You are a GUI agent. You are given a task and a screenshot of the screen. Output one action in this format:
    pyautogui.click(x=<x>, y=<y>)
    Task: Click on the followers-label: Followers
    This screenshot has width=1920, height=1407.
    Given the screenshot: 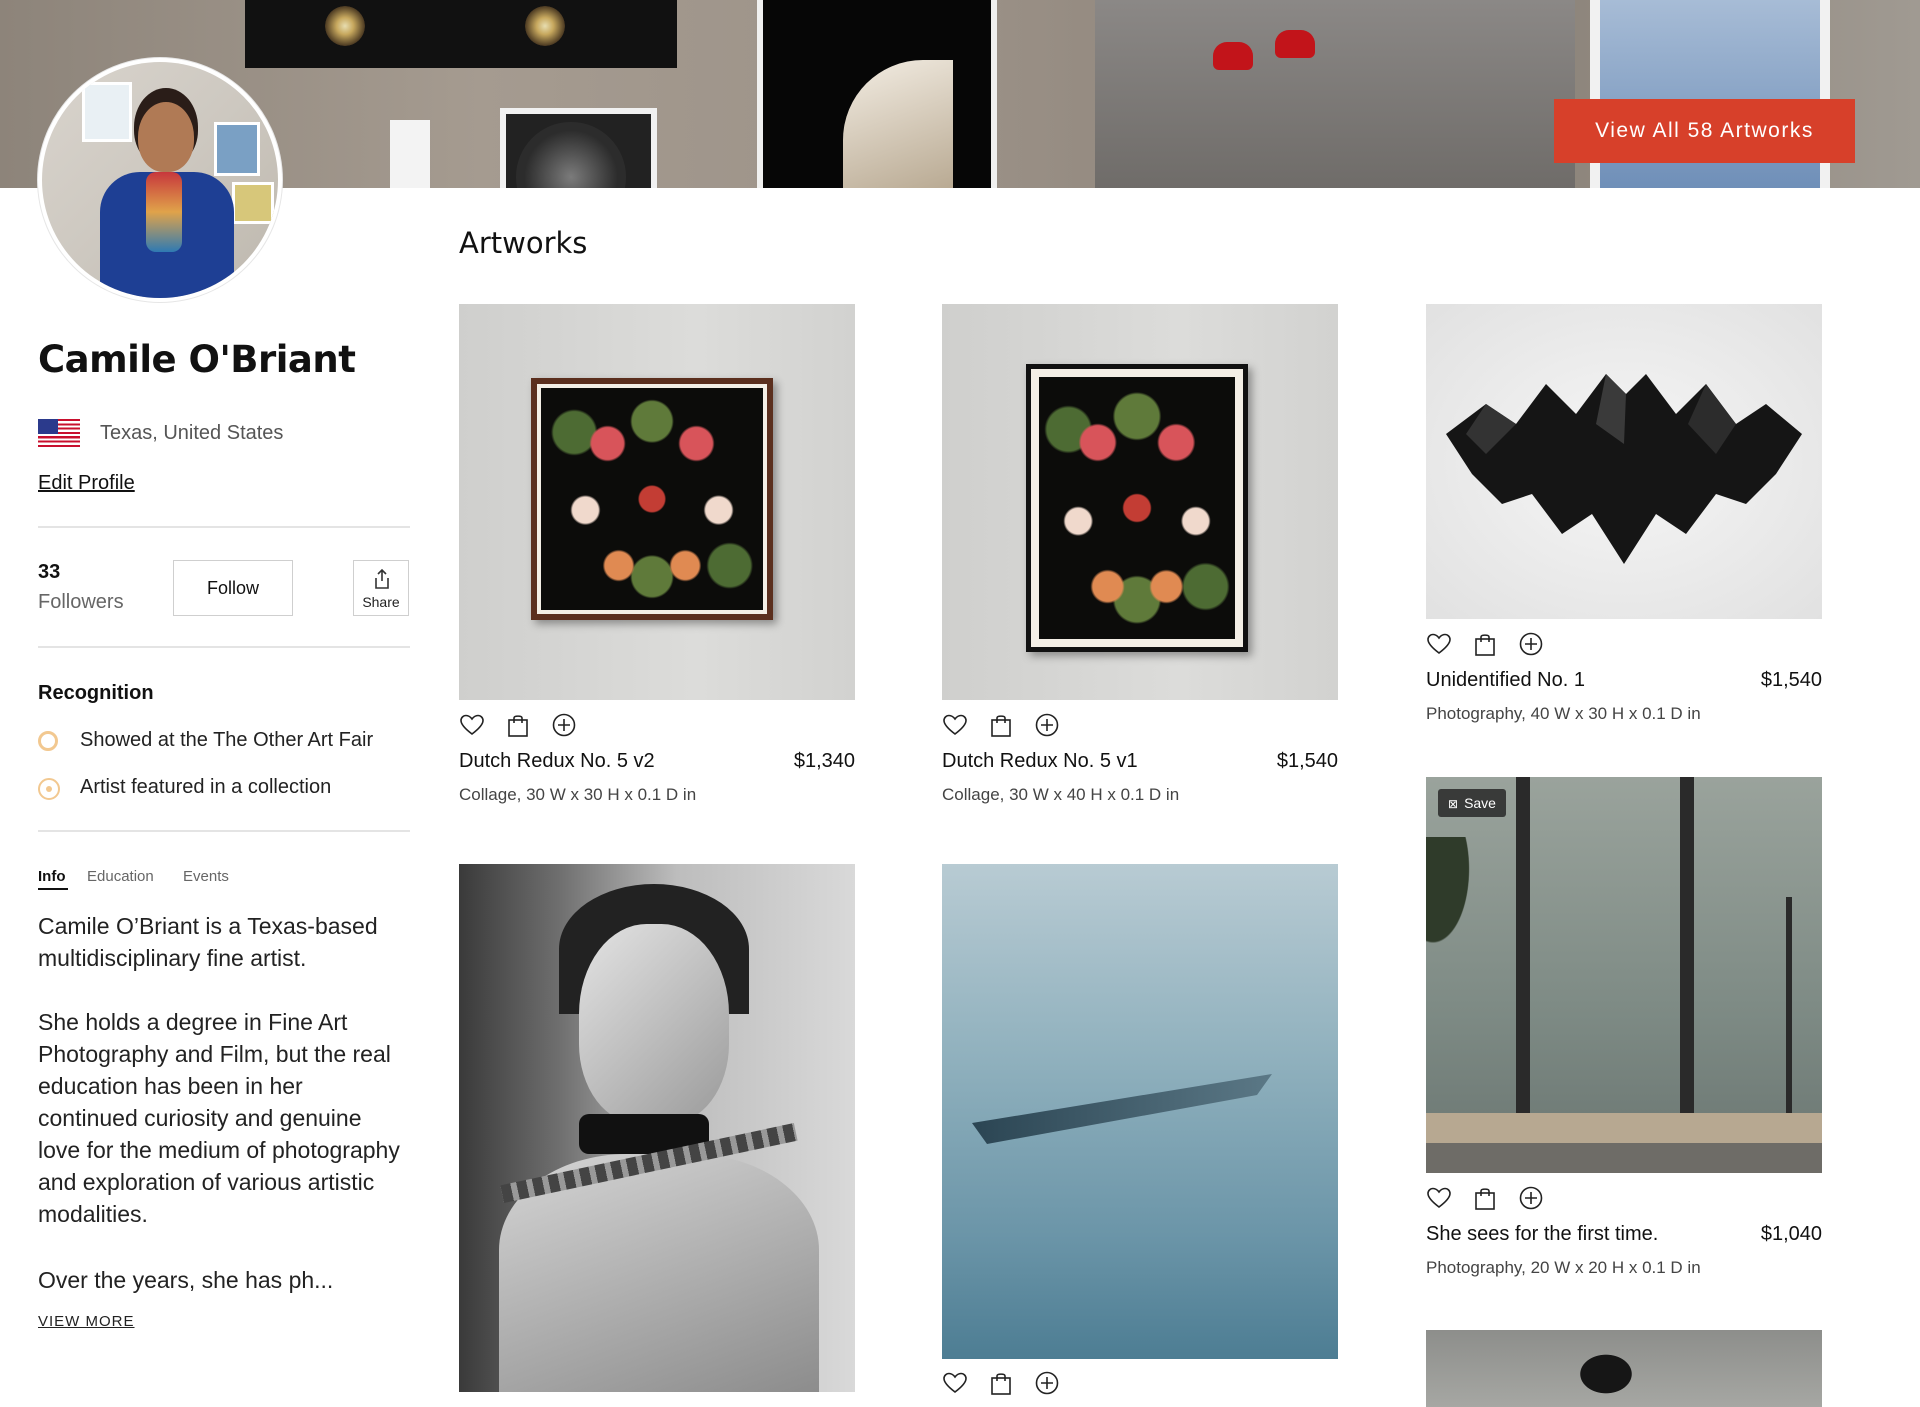 What is the action you would take?
    pyautogui.click(x=81, y=602)
    